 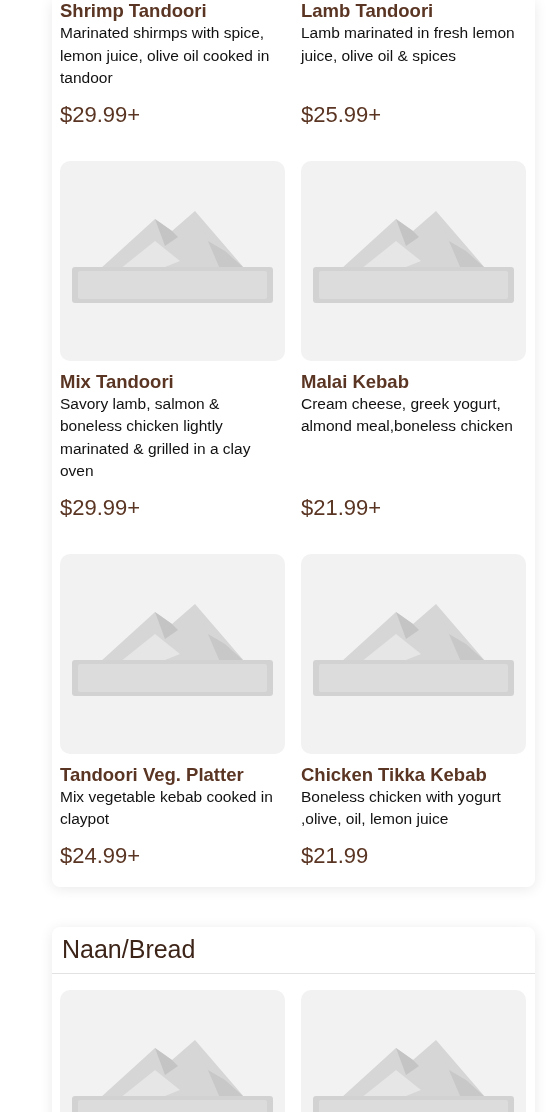 What do you see at coordinates (156, 437) in the screenshot?
I see `item-description: Savory lamb, salmon & boneless chicken lightly marinated & grilled in a clay oven` at bounding box center [156, 437].